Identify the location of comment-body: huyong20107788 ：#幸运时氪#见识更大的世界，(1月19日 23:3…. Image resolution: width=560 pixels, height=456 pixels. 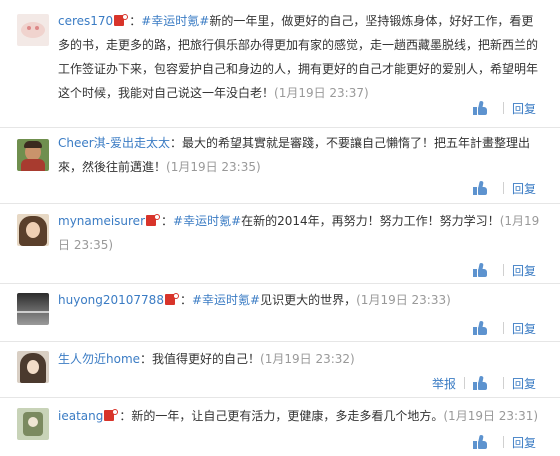
(299, 300).